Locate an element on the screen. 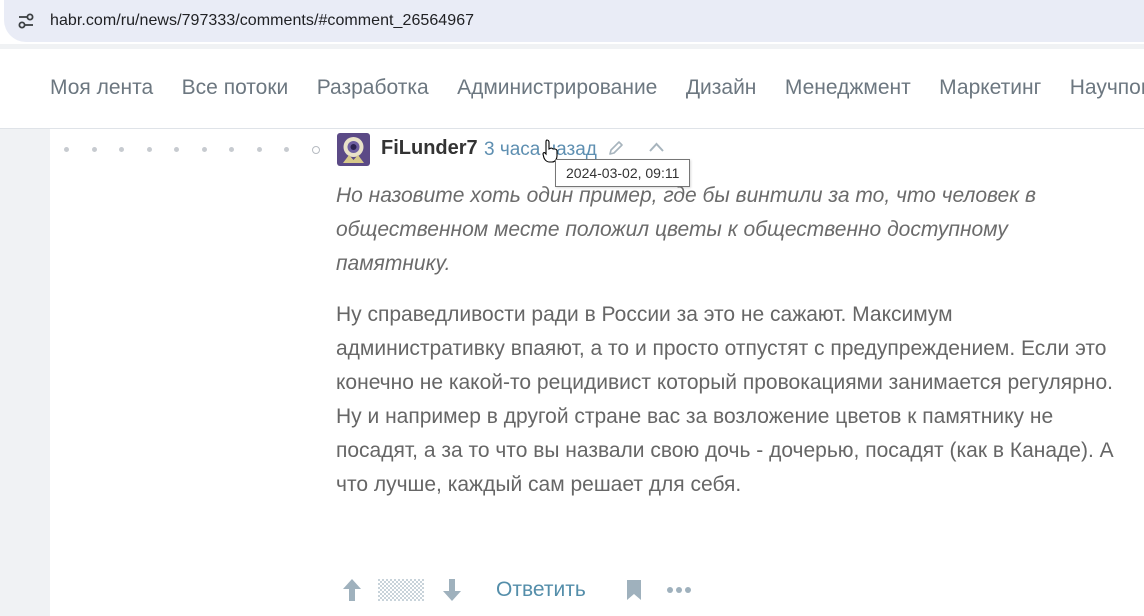  thread-depth-indicator is located at coordinates (192, 148).